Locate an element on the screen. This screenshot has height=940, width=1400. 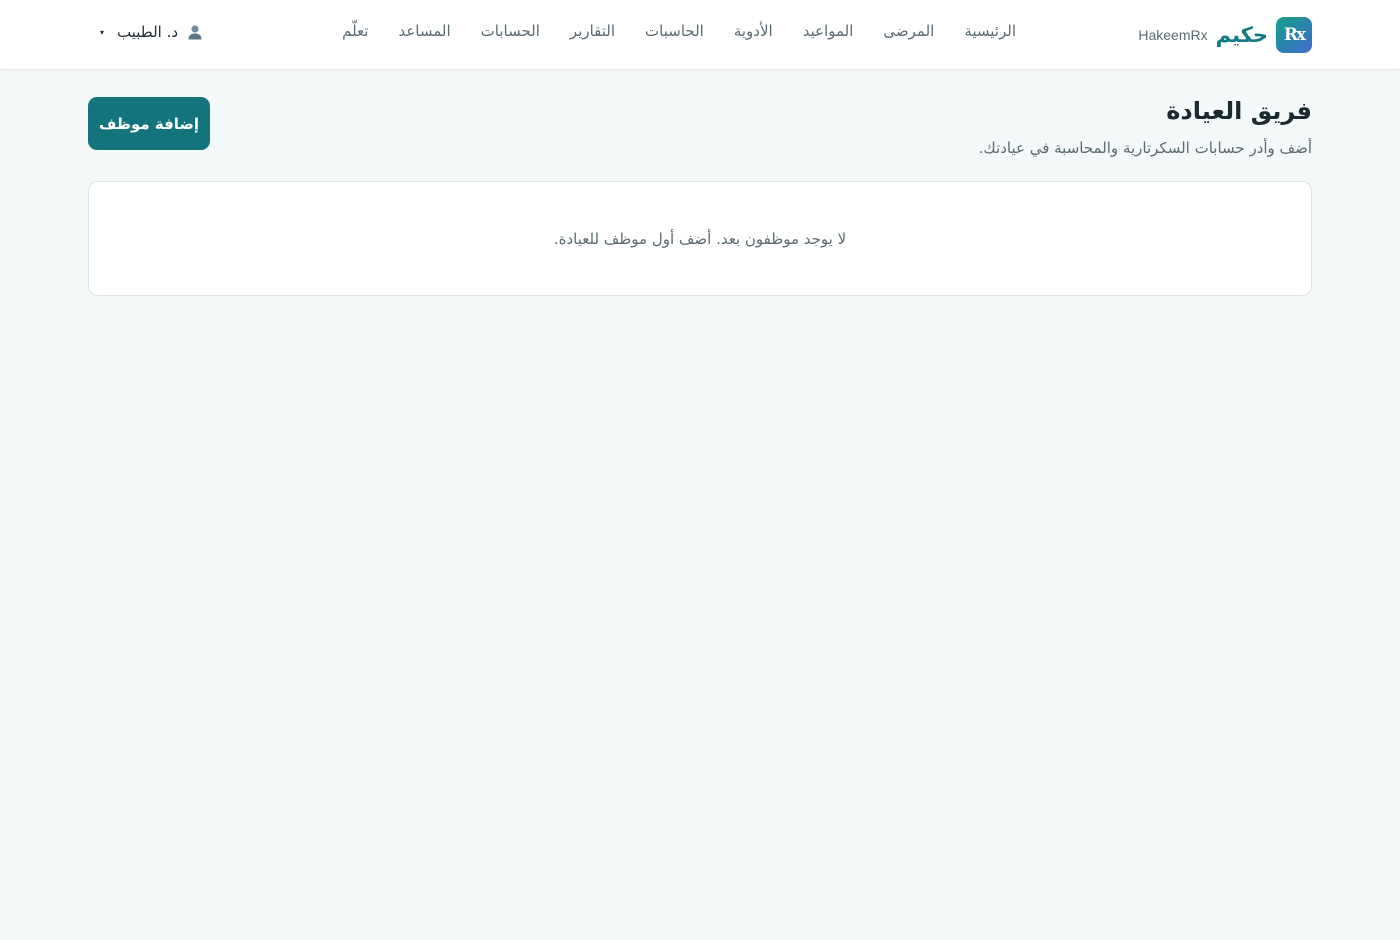
chevron-down-icon: ▾ is located at coordinates (102, 32).